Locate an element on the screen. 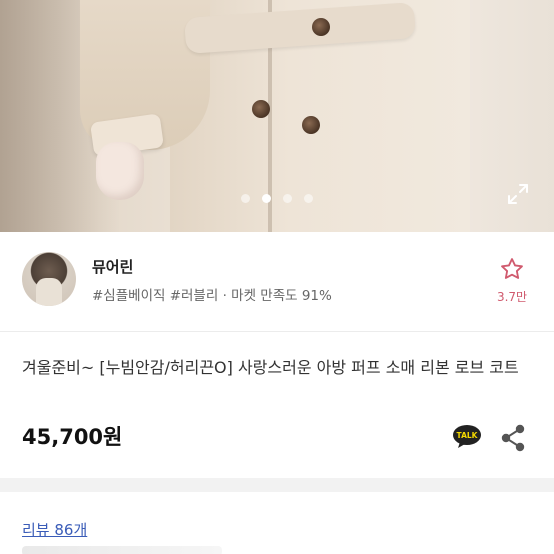  star-outline-icon is located at coordinates (512, 269).